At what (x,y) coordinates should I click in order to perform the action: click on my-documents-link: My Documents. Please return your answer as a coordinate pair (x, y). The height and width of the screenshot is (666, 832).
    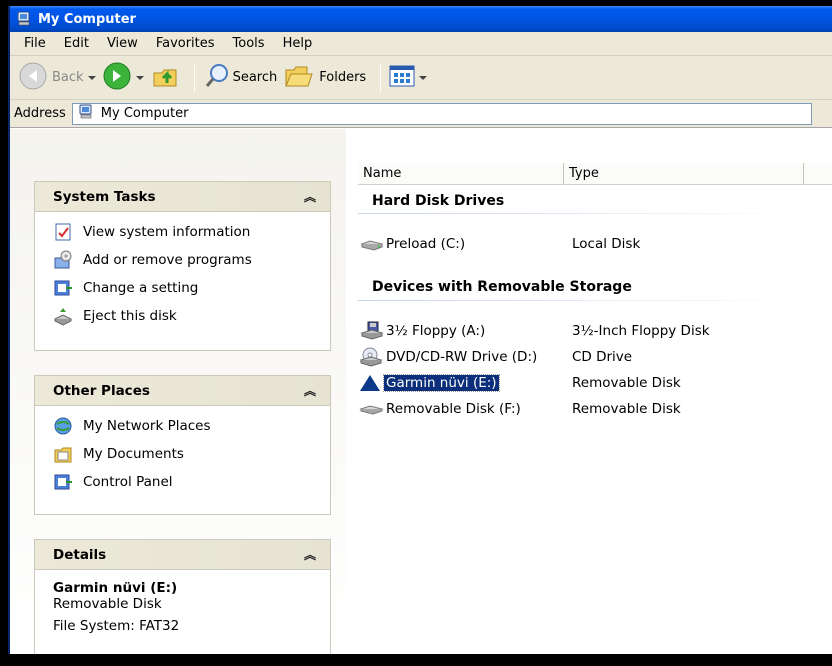
    Looking at the image, I should click on (191, 454).